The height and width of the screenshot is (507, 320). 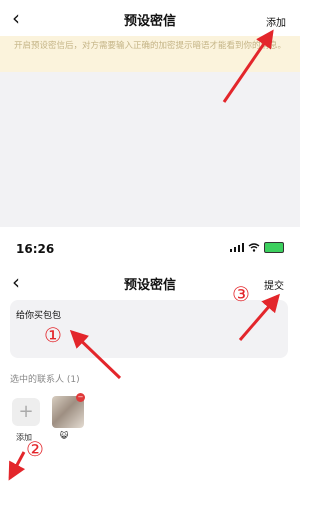 What do you see at coordinates (248, 66) in the screenshot?
I see `arrow-to-add` at bounding box center [248, 66].